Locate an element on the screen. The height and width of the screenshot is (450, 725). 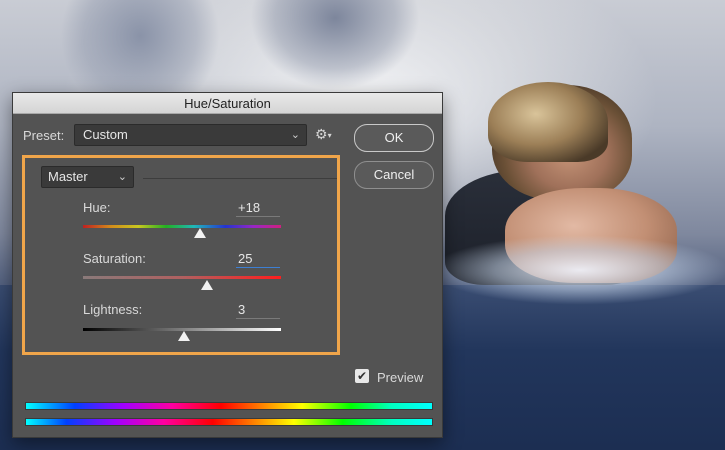
saturation-value-field: 25 is located at coordinates (258, 259).